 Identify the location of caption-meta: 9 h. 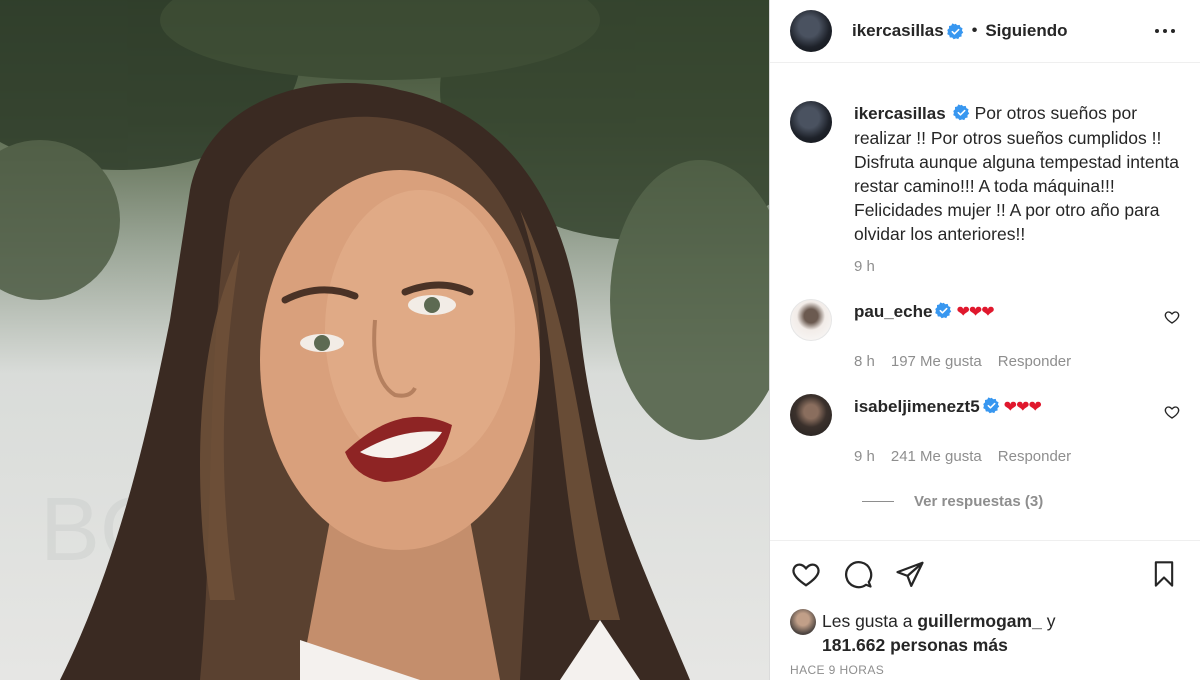
(1017, 266).